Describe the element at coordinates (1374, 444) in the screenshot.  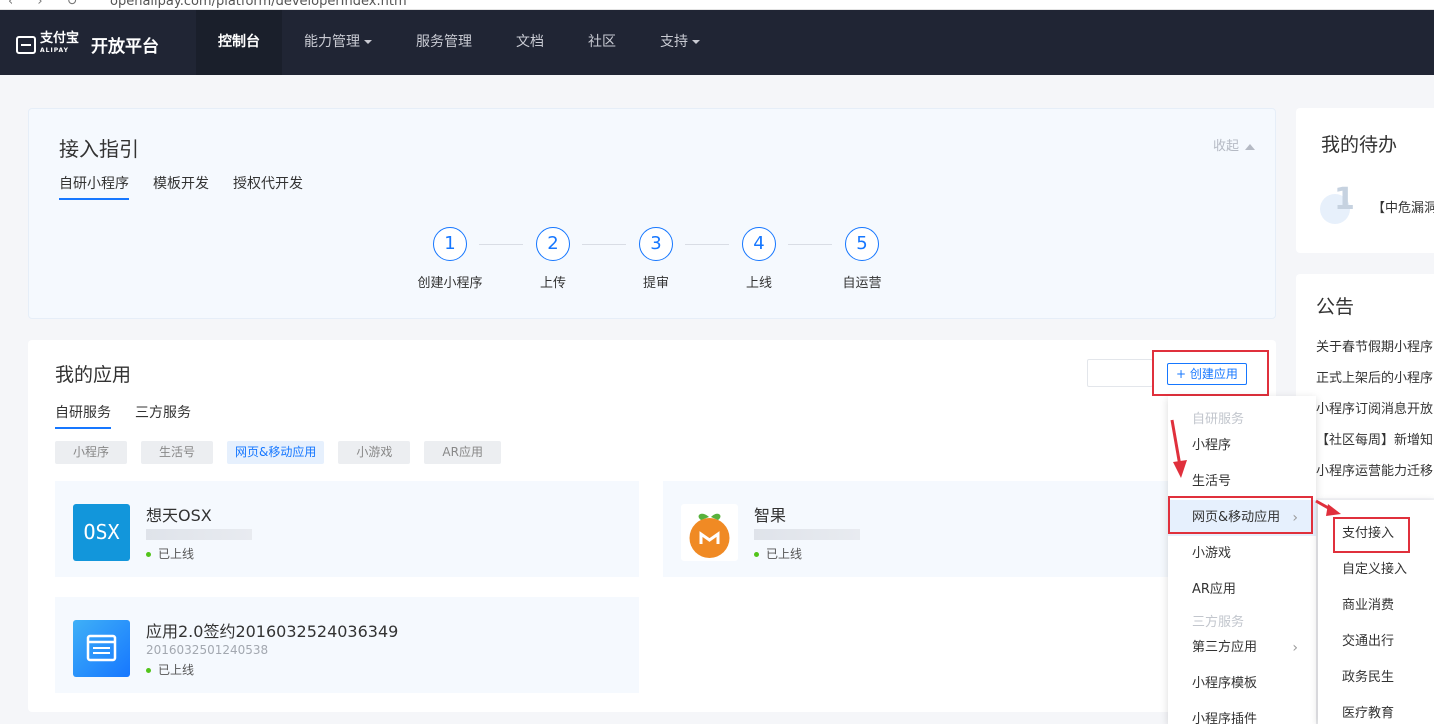
I see `notice-item: 【社区每周】新增知` at that location.